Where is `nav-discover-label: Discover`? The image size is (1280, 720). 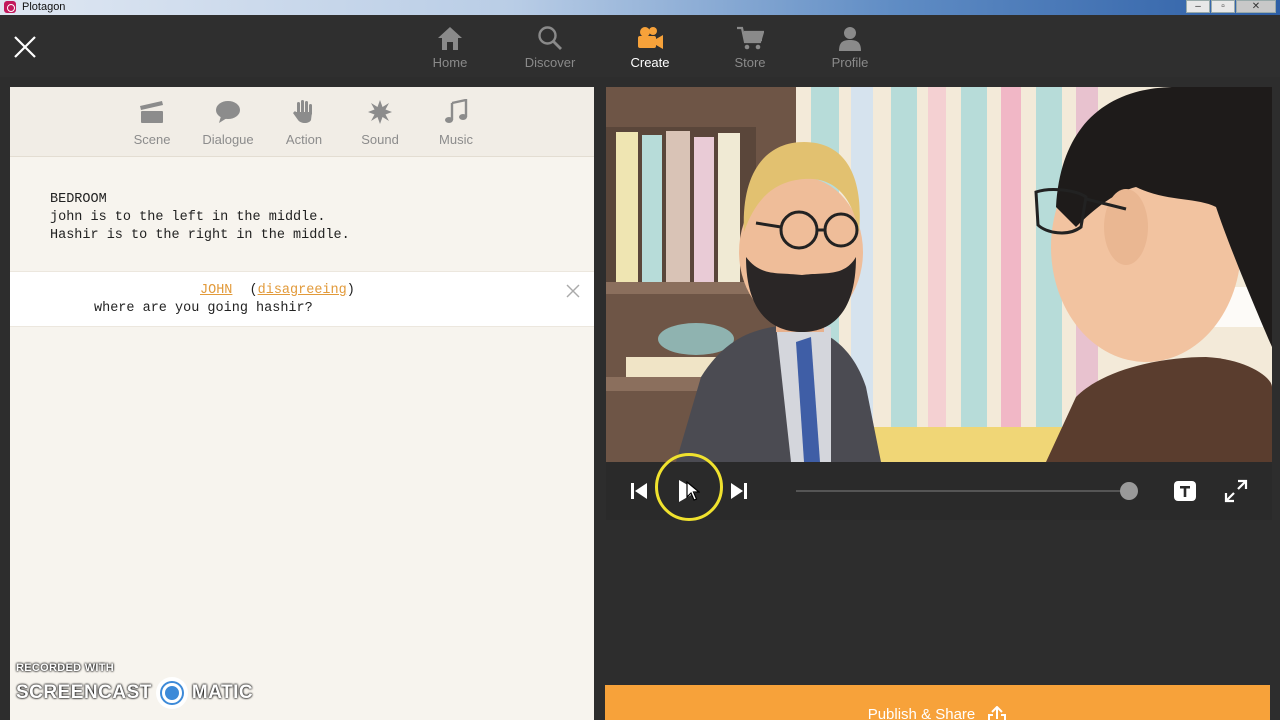 nav-discover-label: Discover is located at coordinates (550, 62).